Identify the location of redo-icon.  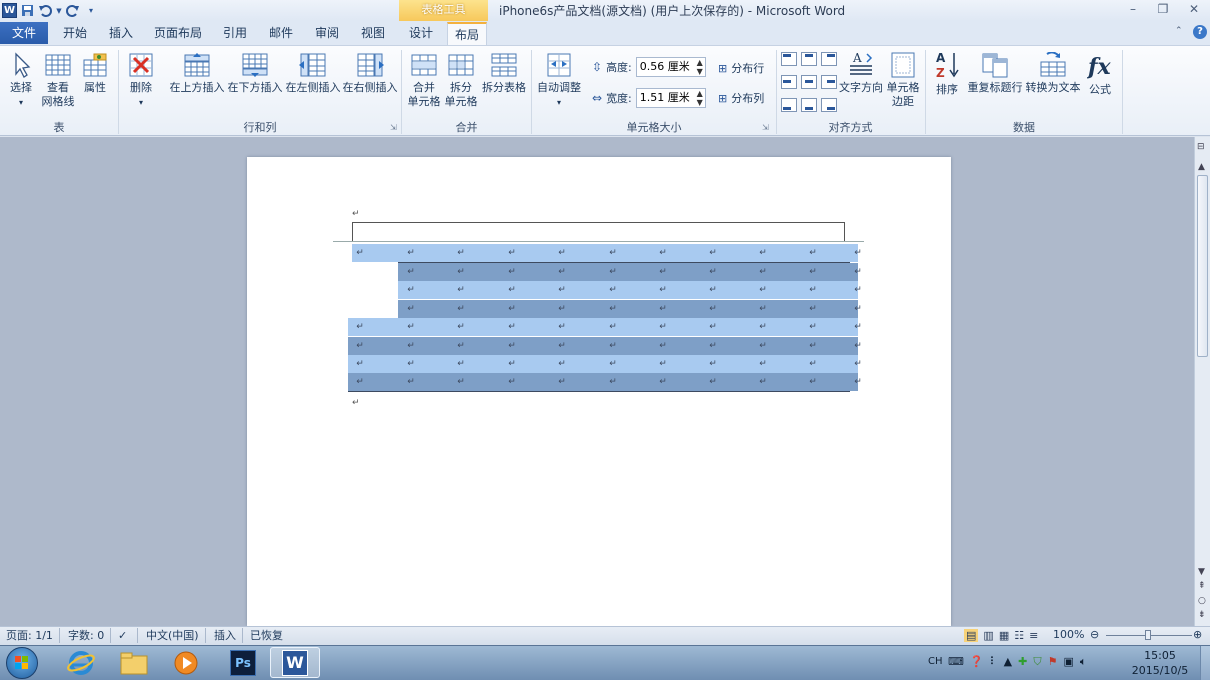
(73, 11).